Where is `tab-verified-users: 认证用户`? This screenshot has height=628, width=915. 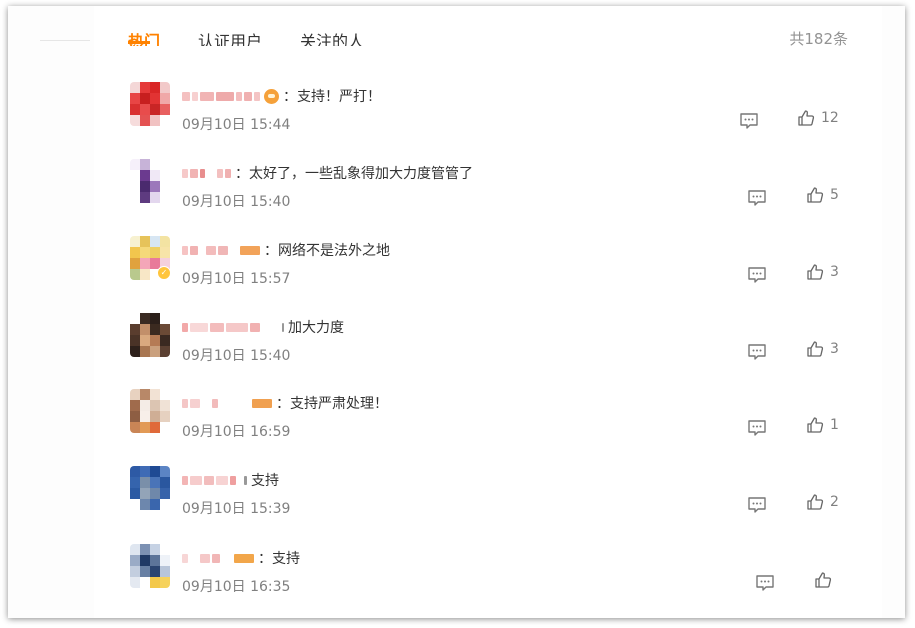
tab-verified-users: 认证用户 is located at coordinates (230, 37).